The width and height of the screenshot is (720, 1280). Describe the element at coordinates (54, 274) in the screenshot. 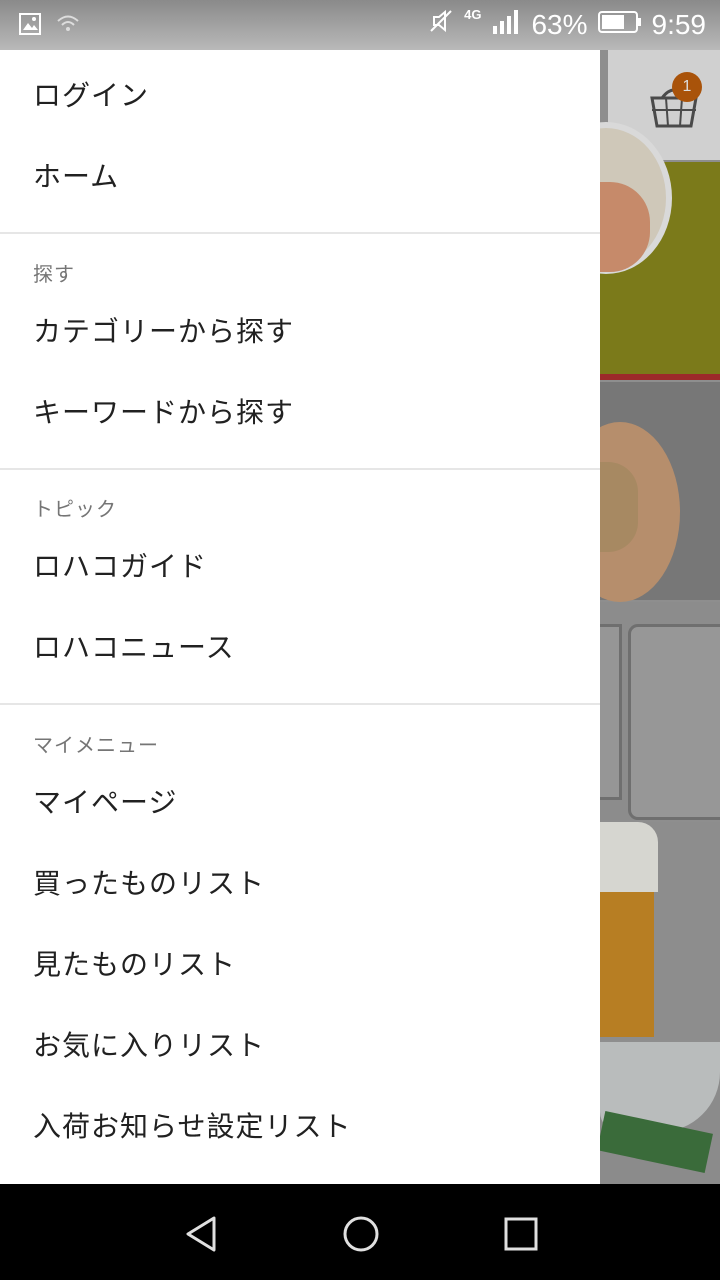

I see `section-label-search: 探す` at that location.